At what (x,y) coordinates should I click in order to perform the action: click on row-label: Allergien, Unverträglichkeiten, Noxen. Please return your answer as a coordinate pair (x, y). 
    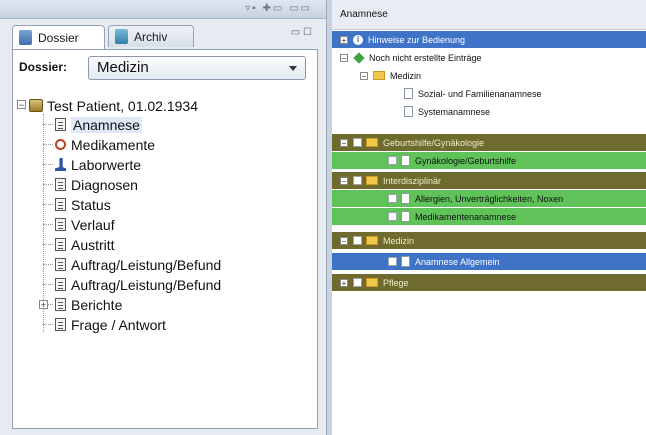
    Looking at the image, I should click on (489, 198).